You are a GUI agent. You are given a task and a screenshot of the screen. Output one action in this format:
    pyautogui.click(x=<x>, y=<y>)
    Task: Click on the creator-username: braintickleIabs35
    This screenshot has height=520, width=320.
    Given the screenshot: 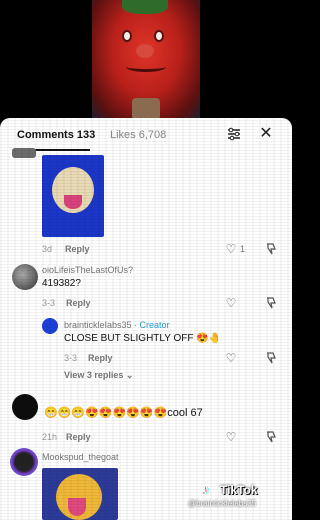 What is the action you would take?
    pyautogui.click(x=98, y=325)
    